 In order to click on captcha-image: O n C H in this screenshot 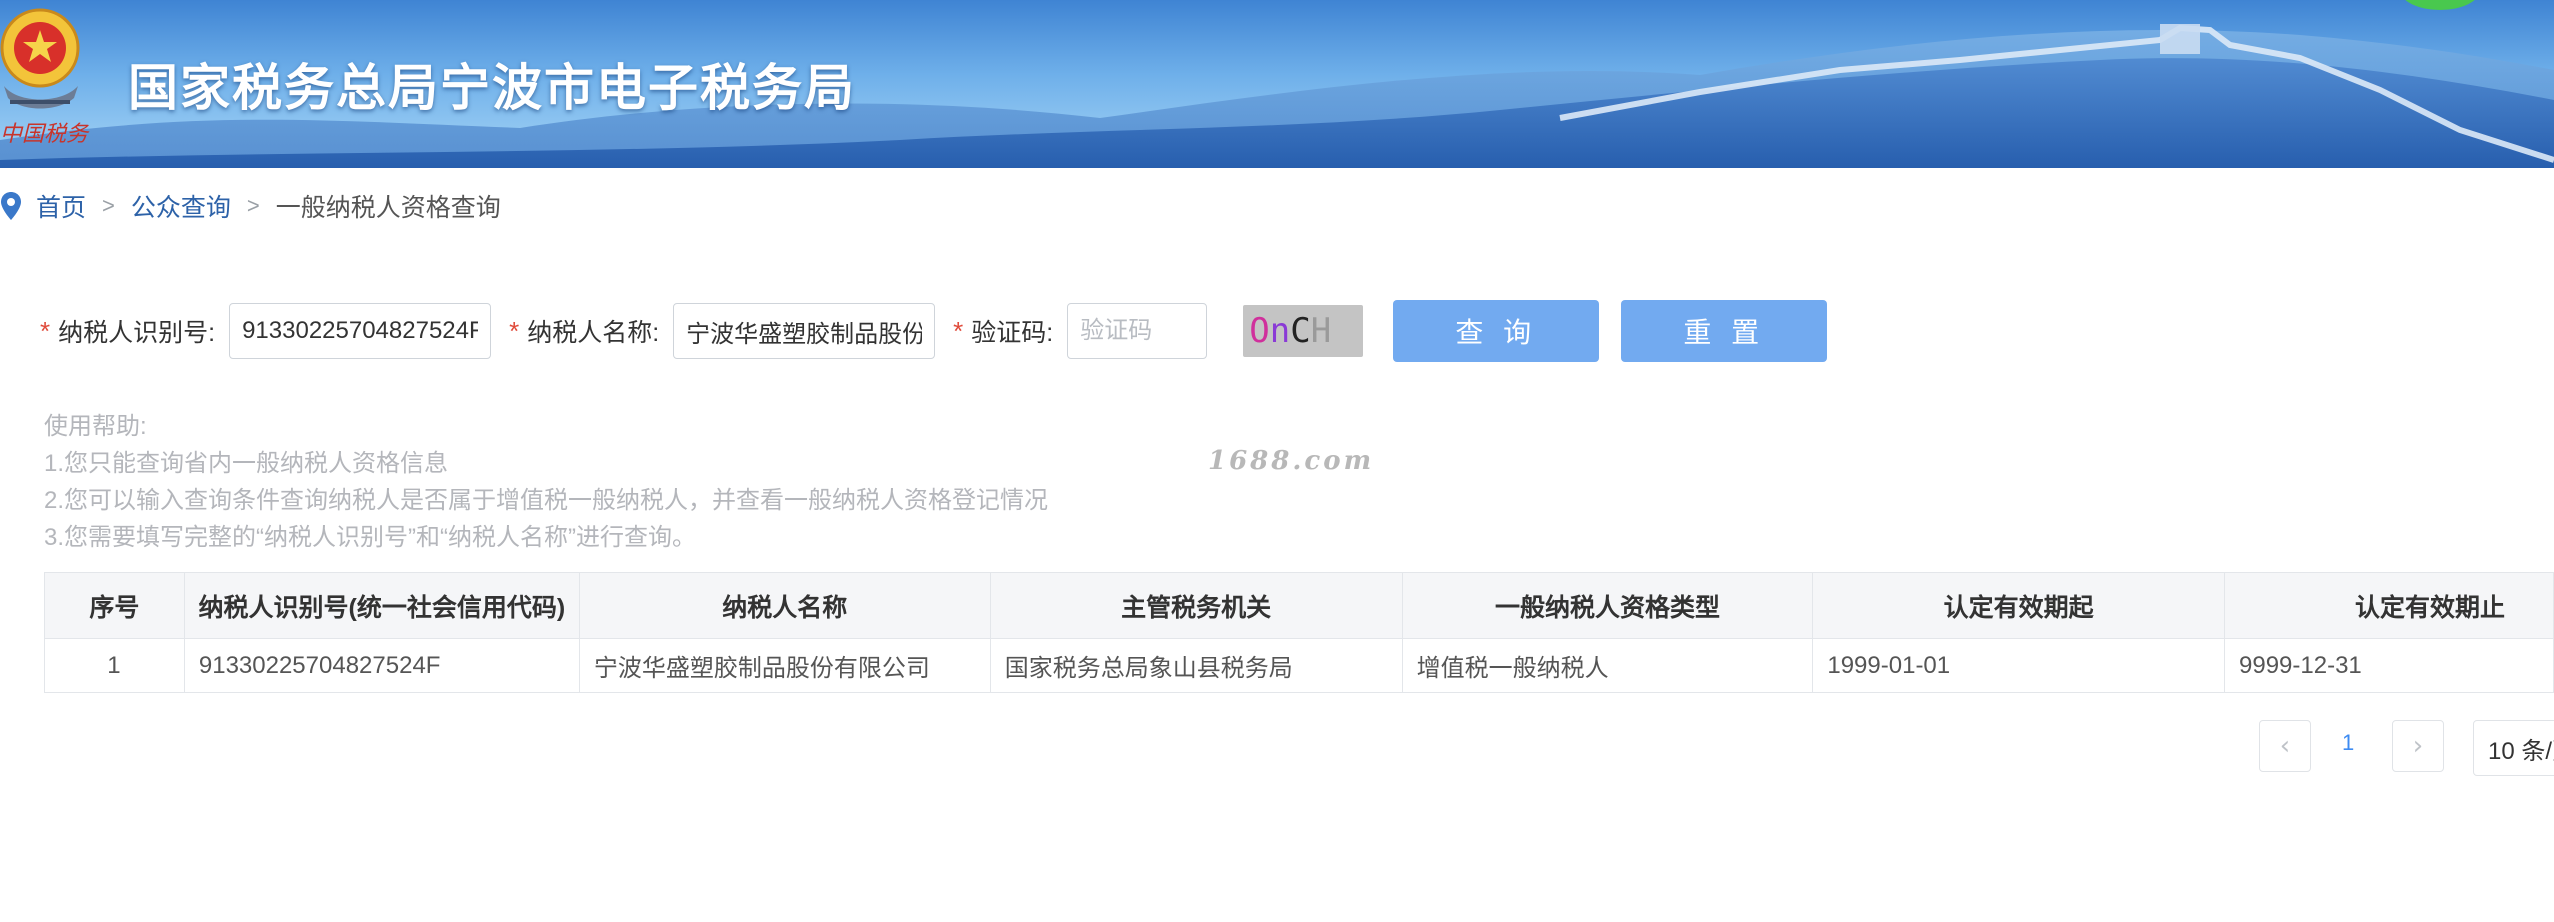, I will do `click(1303, 331)`.